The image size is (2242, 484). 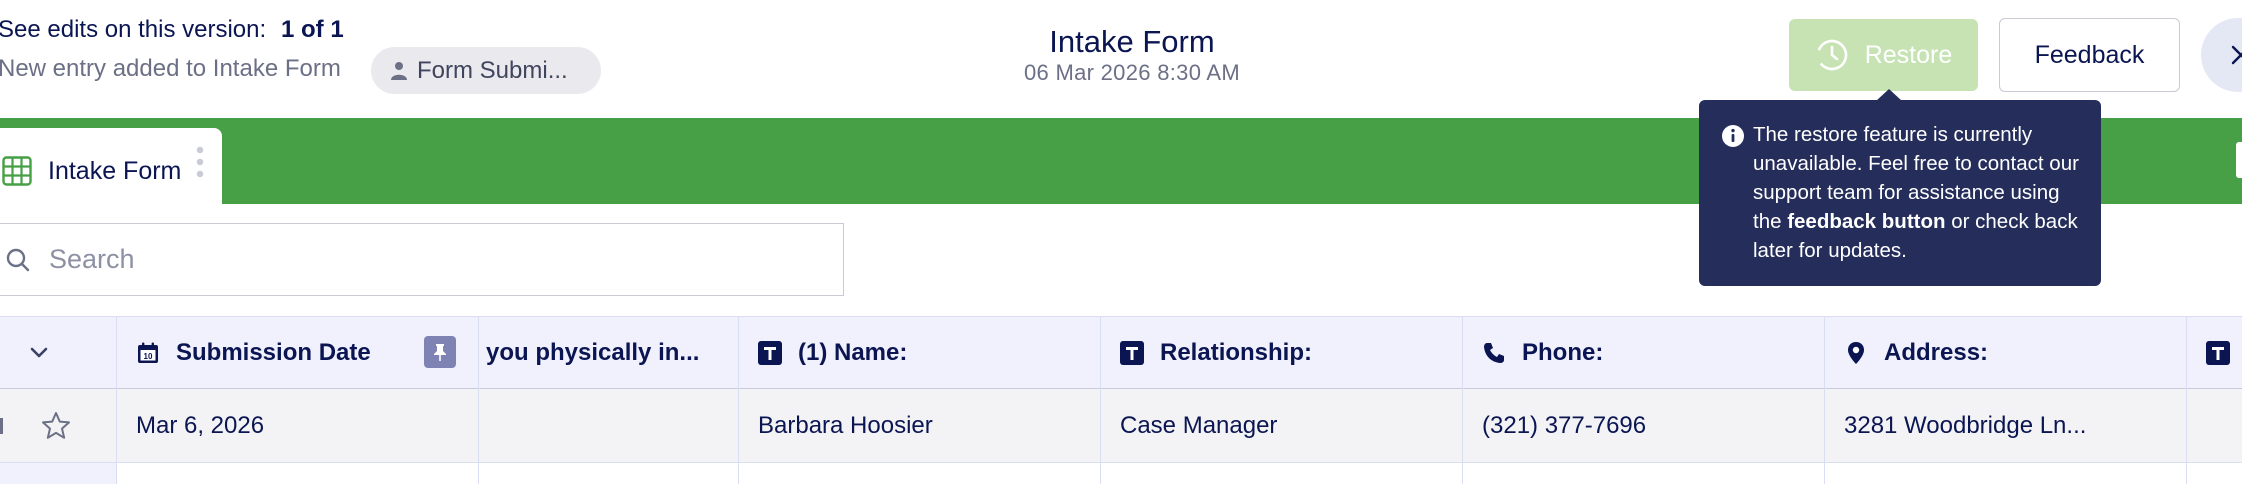 I want to click on search-icon, so click(x=18, y=259).